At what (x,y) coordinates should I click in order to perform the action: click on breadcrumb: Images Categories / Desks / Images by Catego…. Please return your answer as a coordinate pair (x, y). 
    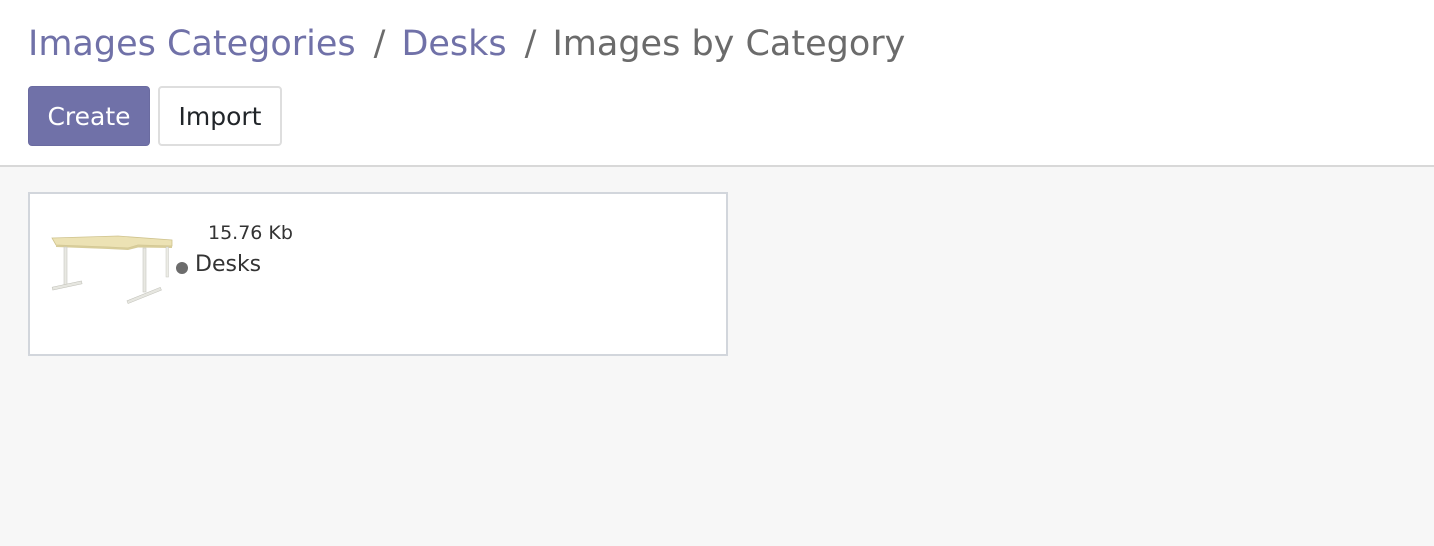
    Looking at the image, I should click on (466, 44).